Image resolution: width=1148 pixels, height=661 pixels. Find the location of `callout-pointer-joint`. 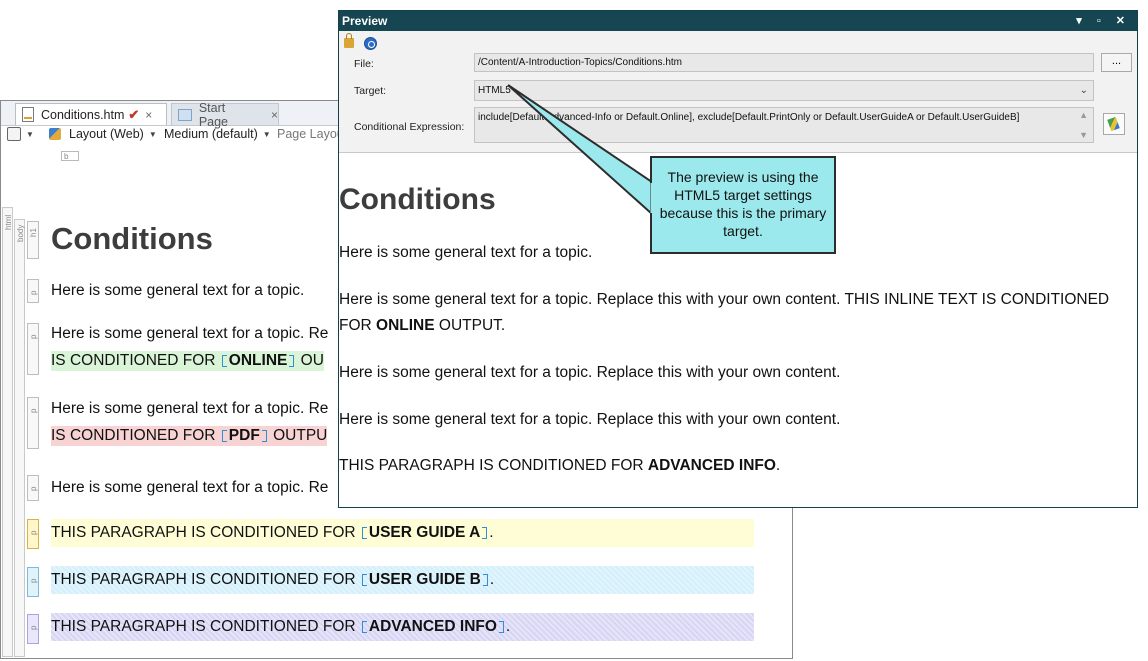

callout-pointer-joint is located at coordinates (652, 198).